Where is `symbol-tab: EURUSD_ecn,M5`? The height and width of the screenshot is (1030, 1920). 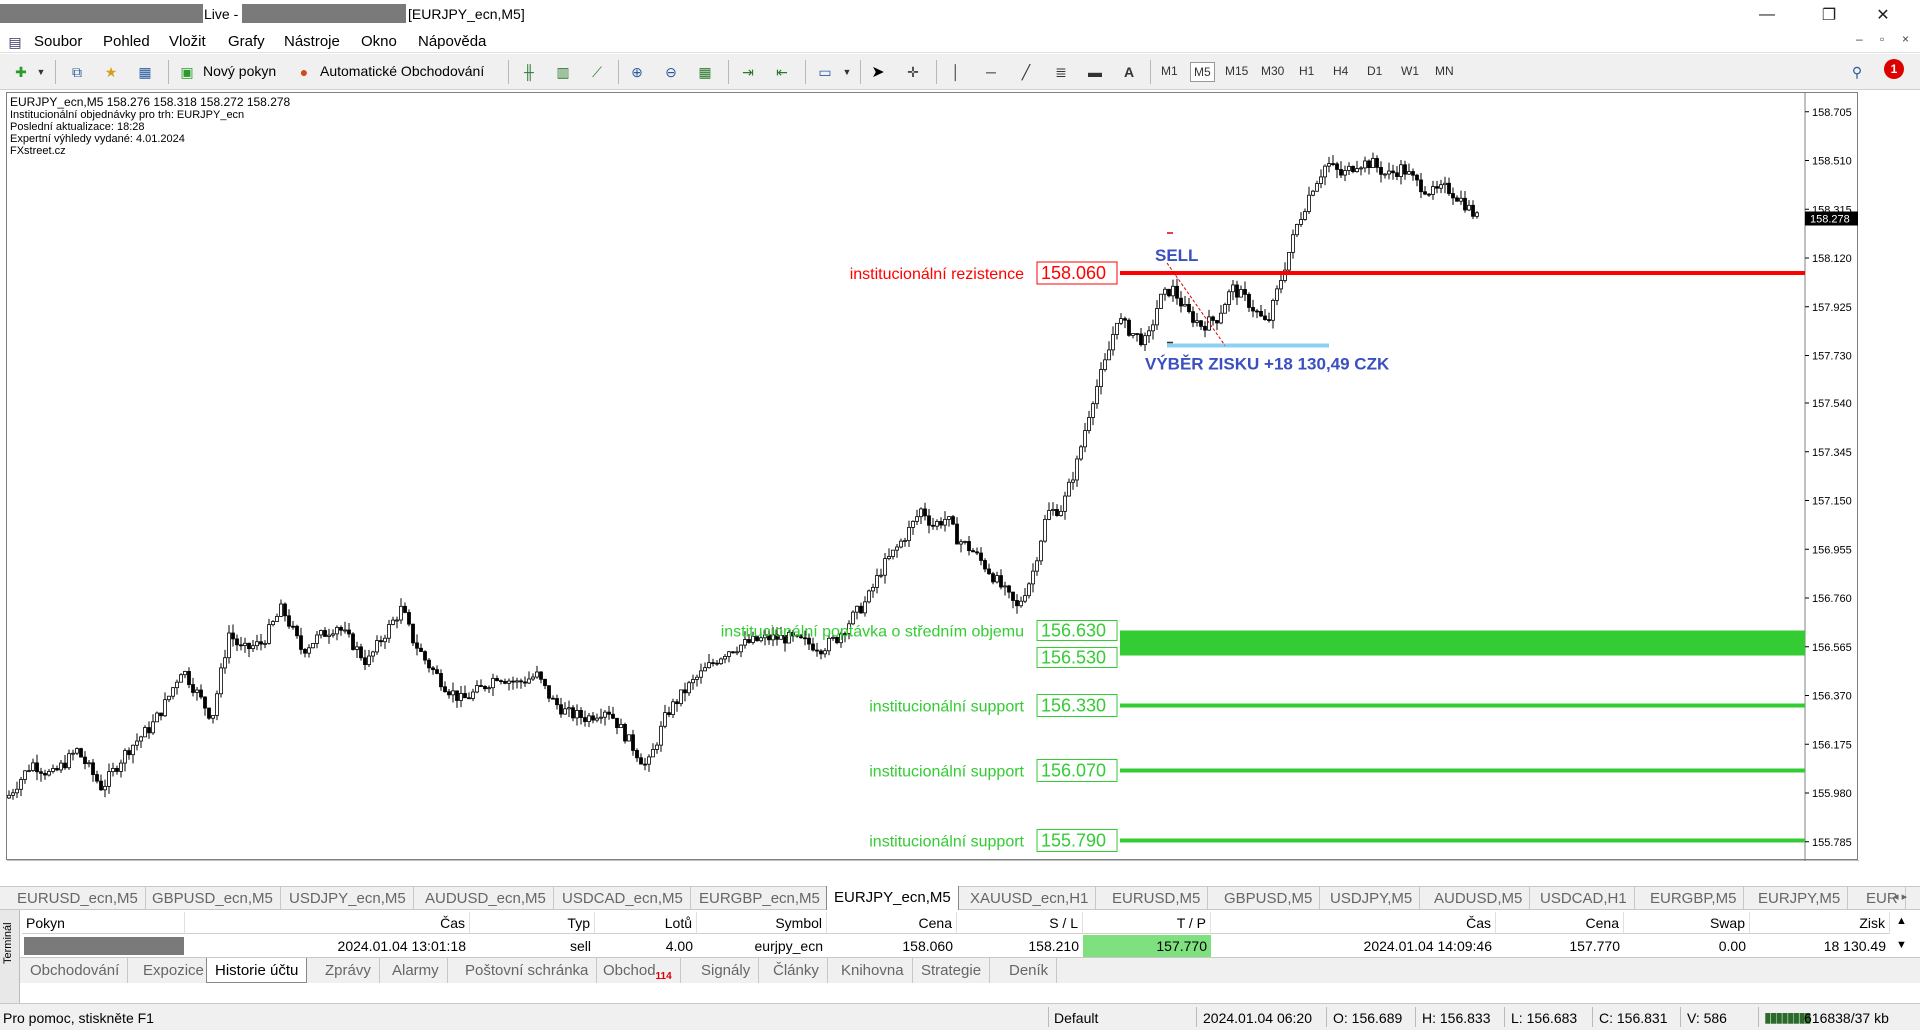
symbol-tab: EURUSD_ecn,M5 is located at coordinates (78, 898).